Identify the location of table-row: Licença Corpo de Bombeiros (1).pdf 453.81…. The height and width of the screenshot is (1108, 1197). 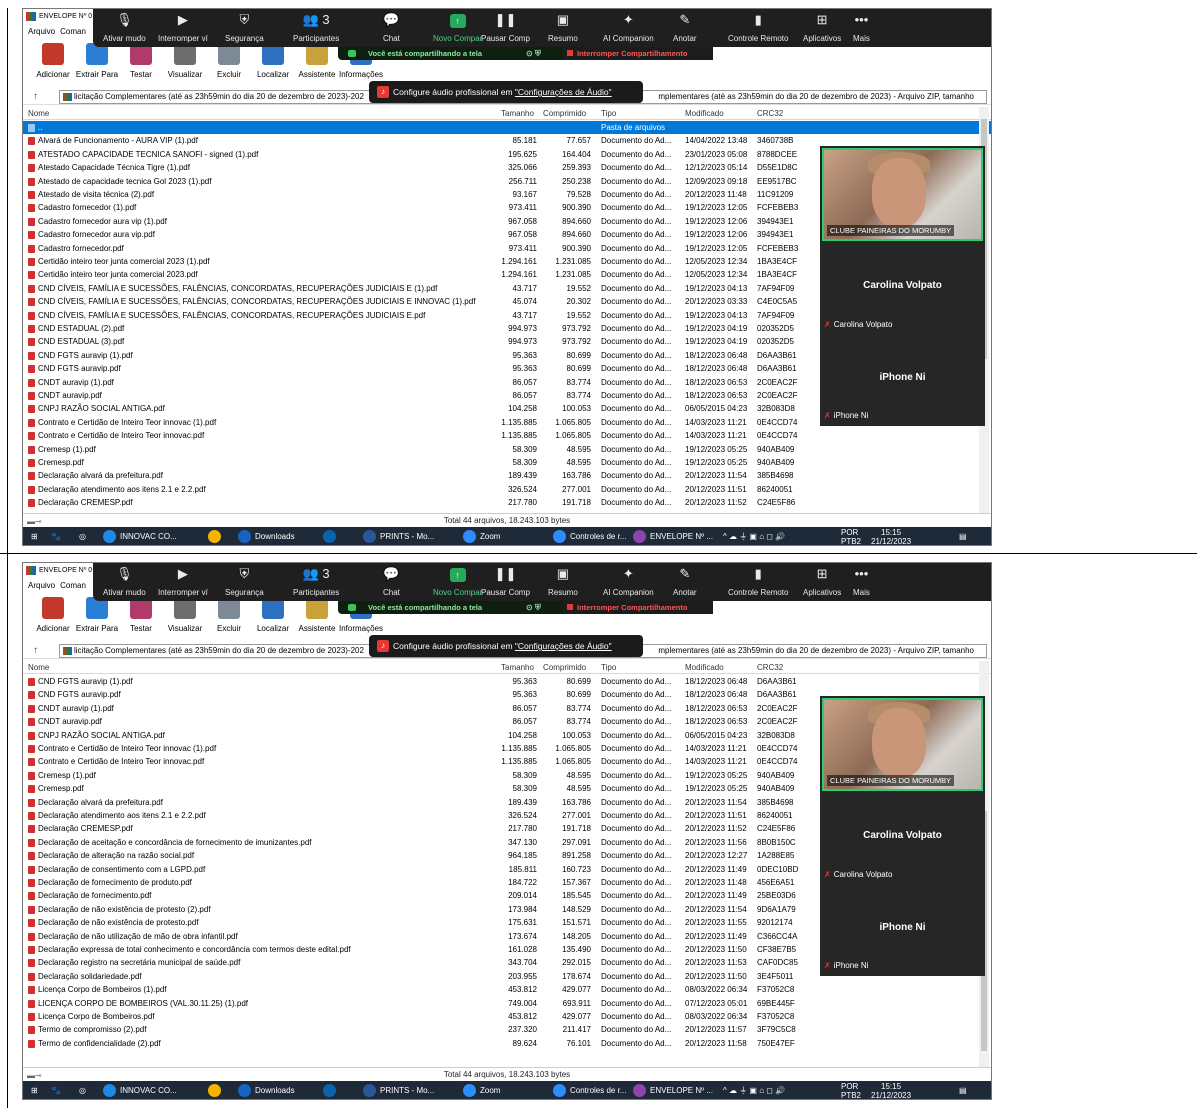
(507, 989).